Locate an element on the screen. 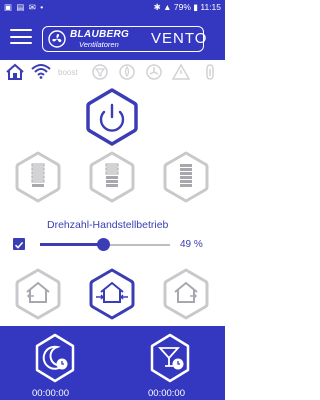  mode-extract-button is located at coordinates (38, 294).